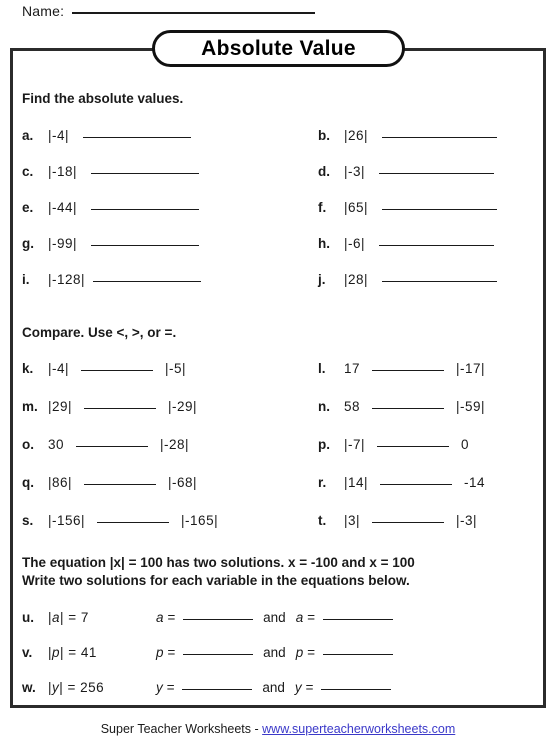  What do you see at coordinates (183, 482) in the screenshot?
I see `problem-expression-right: |-68|` at bounding box center [183, 482].